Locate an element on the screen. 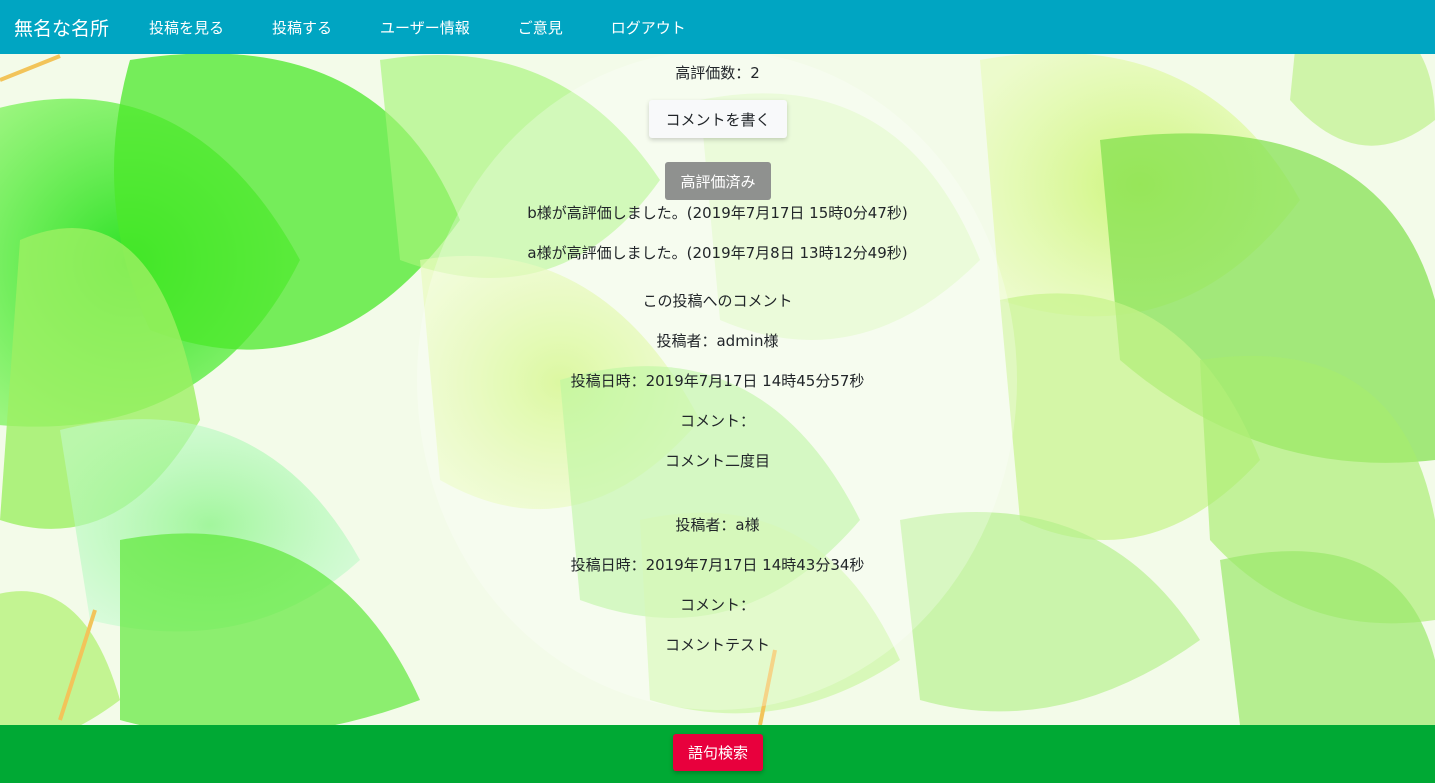  comment-author: 投稿者：a様 is located at coordinates (717, 525).